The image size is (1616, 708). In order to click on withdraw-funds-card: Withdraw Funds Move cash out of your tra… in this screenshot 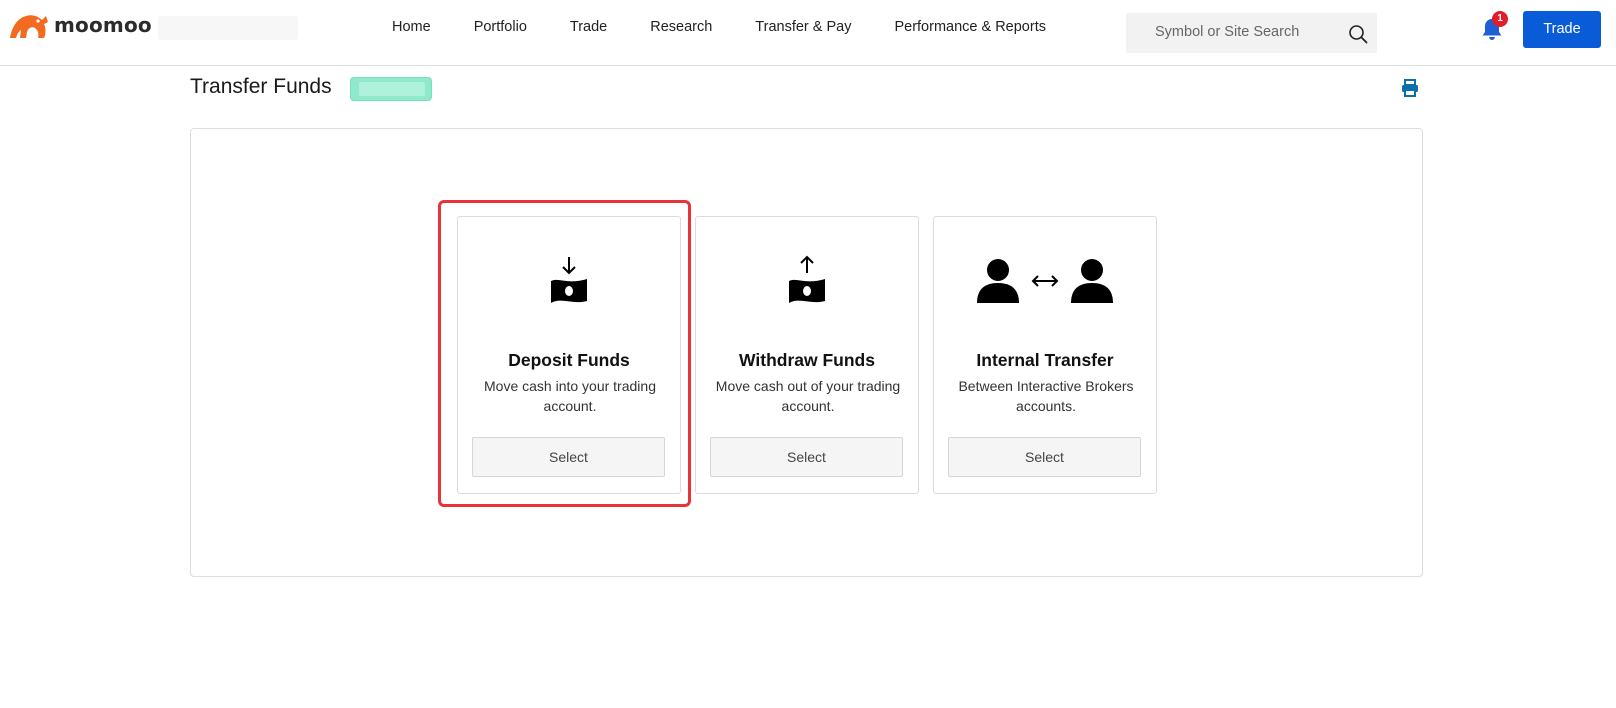, I will do `click(807, 355)`.